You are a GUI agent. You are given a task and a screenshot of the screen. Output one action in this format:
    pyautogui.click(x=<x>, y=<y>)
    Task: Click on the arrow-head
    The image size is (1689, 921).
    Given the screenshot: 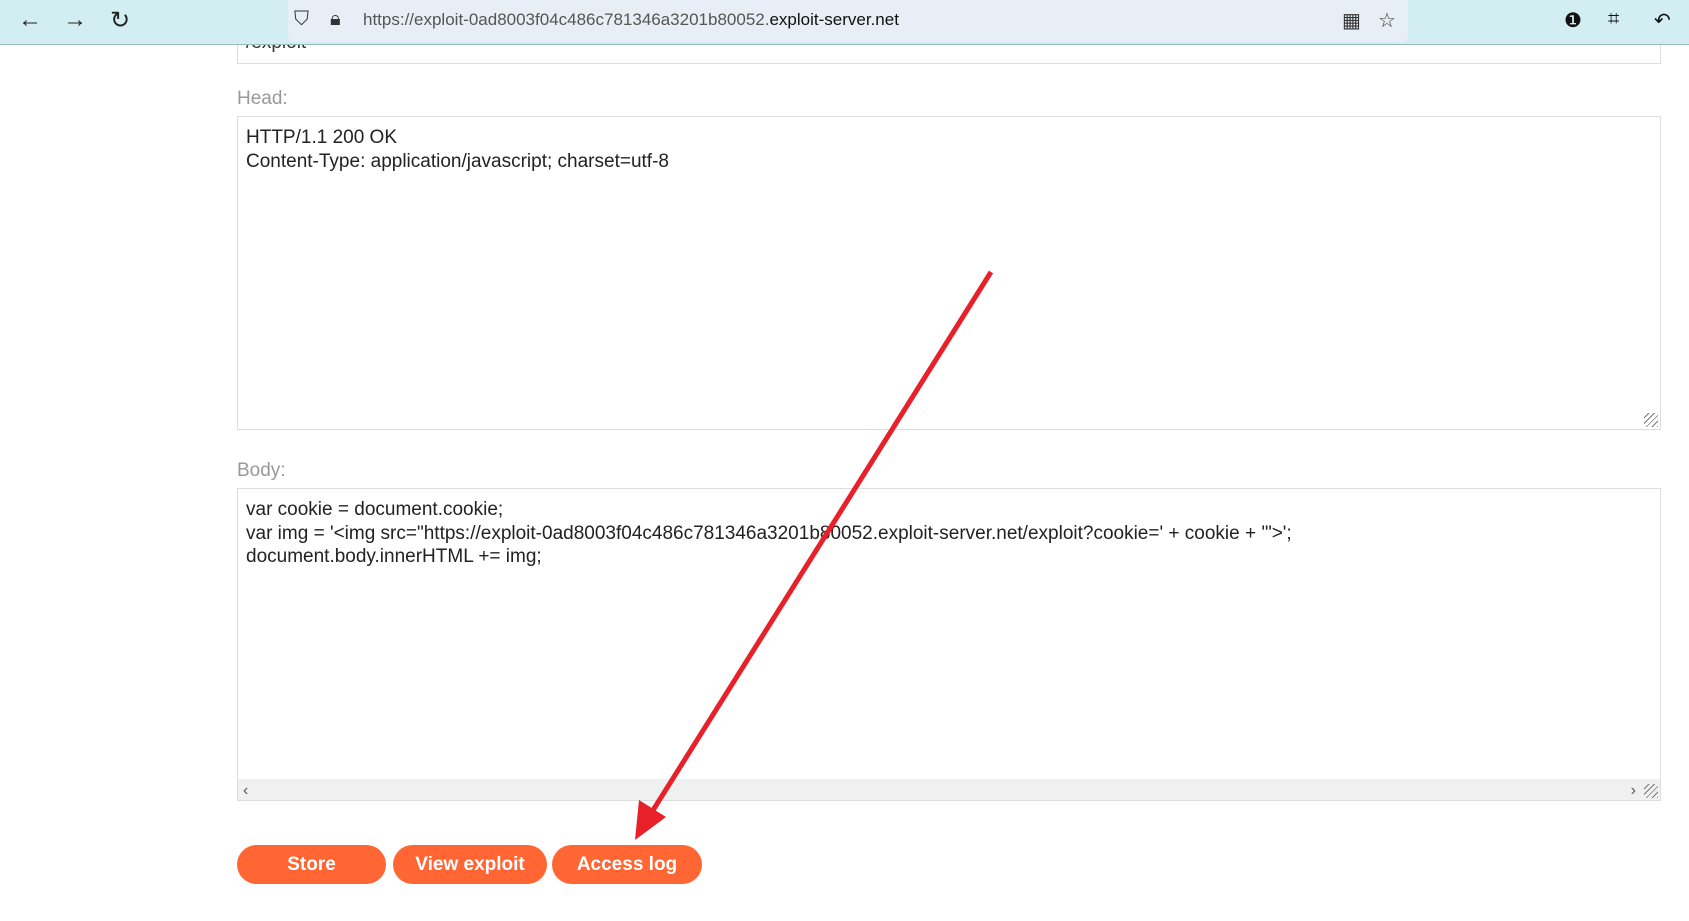 What is the action you would take?
    pyautogui.click(x=650, y=820)
    